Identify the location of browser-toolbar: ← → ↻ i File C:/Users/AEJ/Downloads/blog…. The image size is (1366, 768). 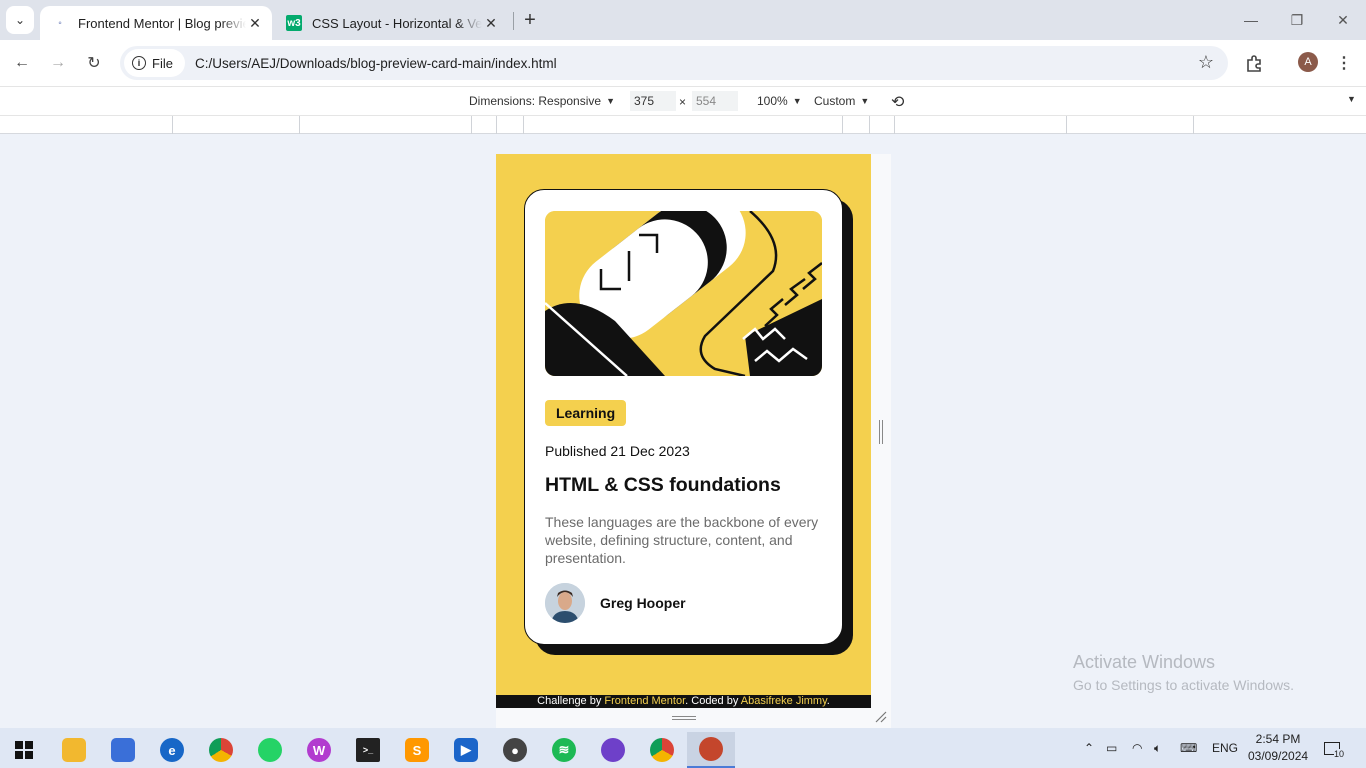
(683, 63).